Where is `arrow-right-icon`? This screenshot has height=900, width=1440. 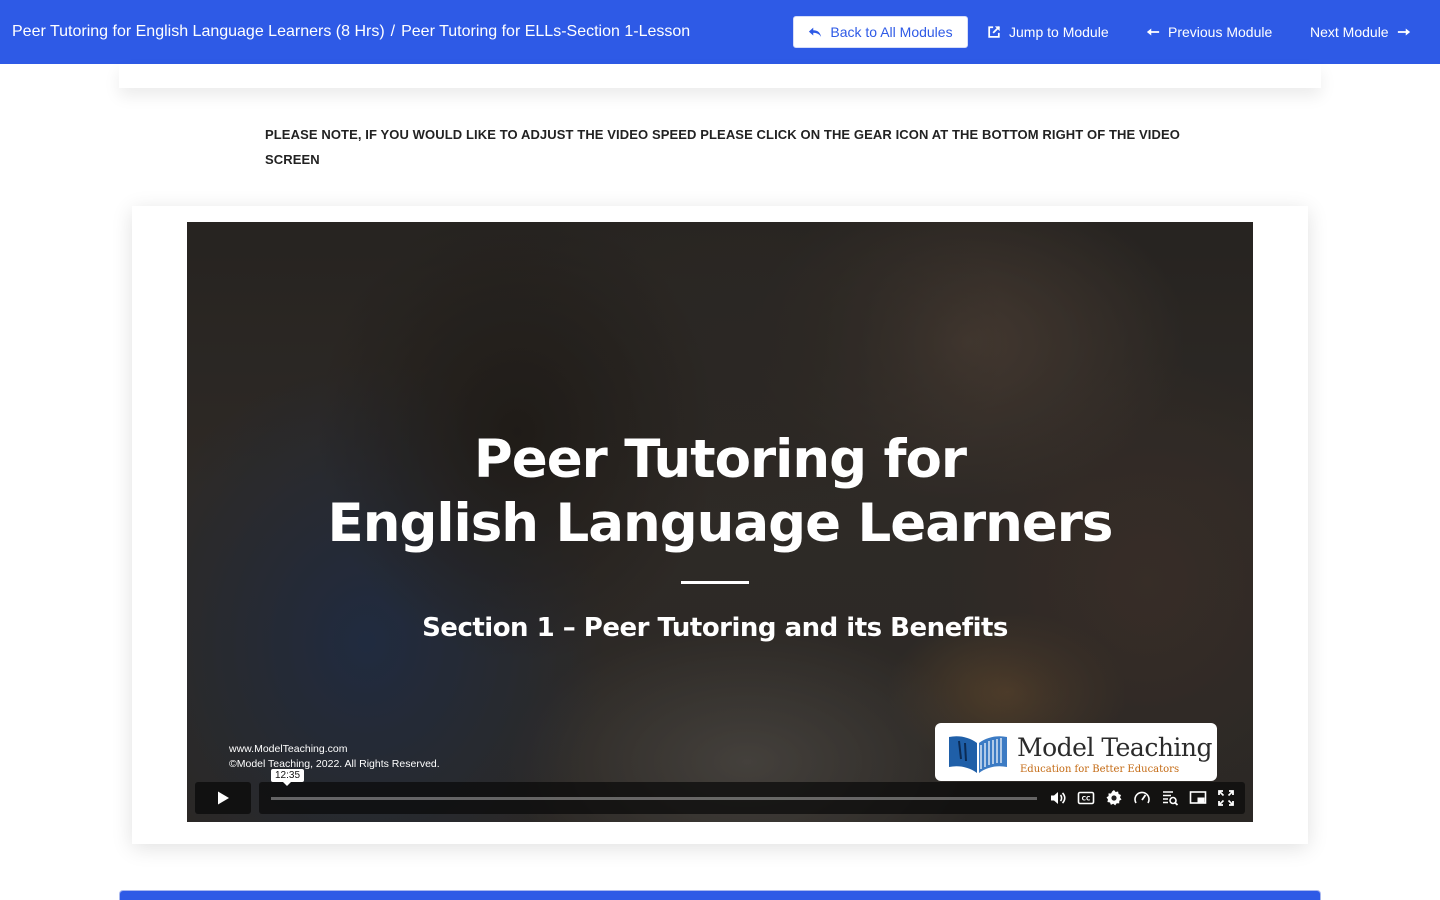
arrow-right-icon is located at coordinates (1403, 32).